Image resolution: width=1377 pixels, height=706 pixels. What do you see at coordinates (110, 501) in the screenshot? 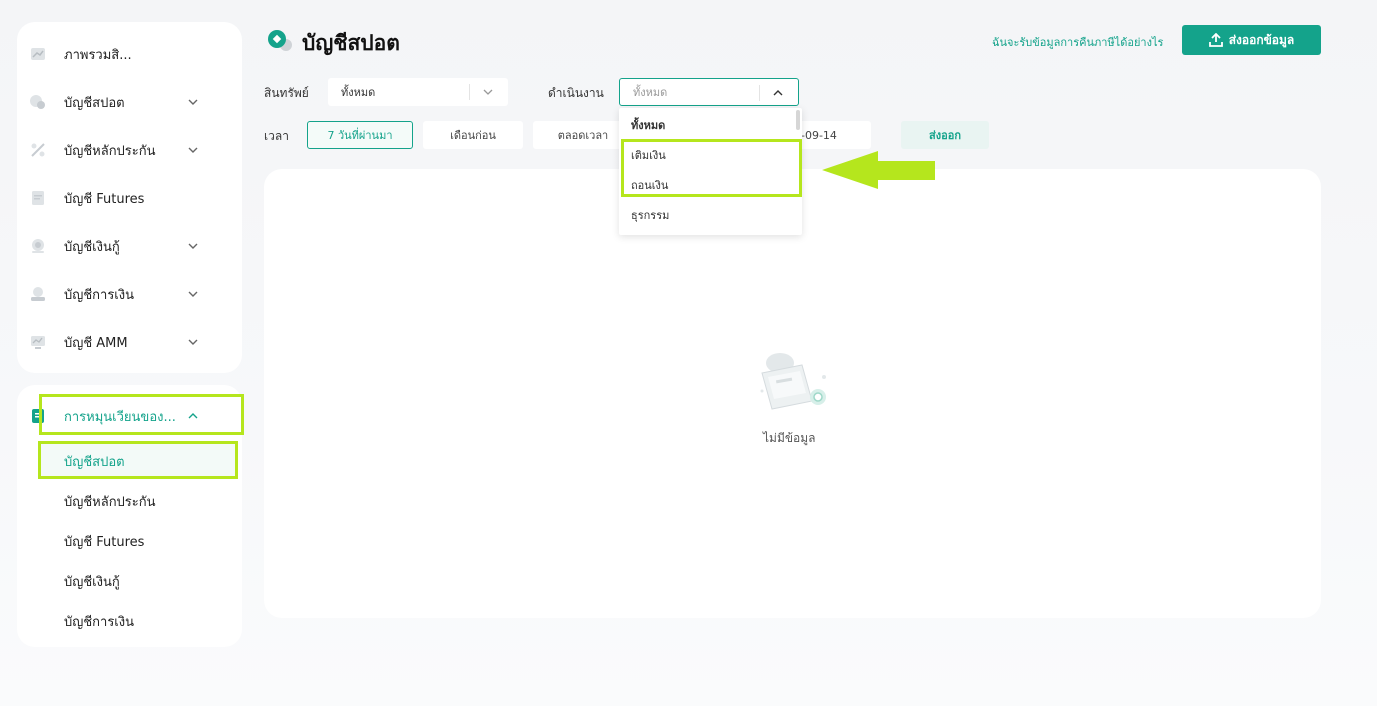
I see `sub-item-margin: บัญชีหลักประกัน` at bounding box center [110, 501].